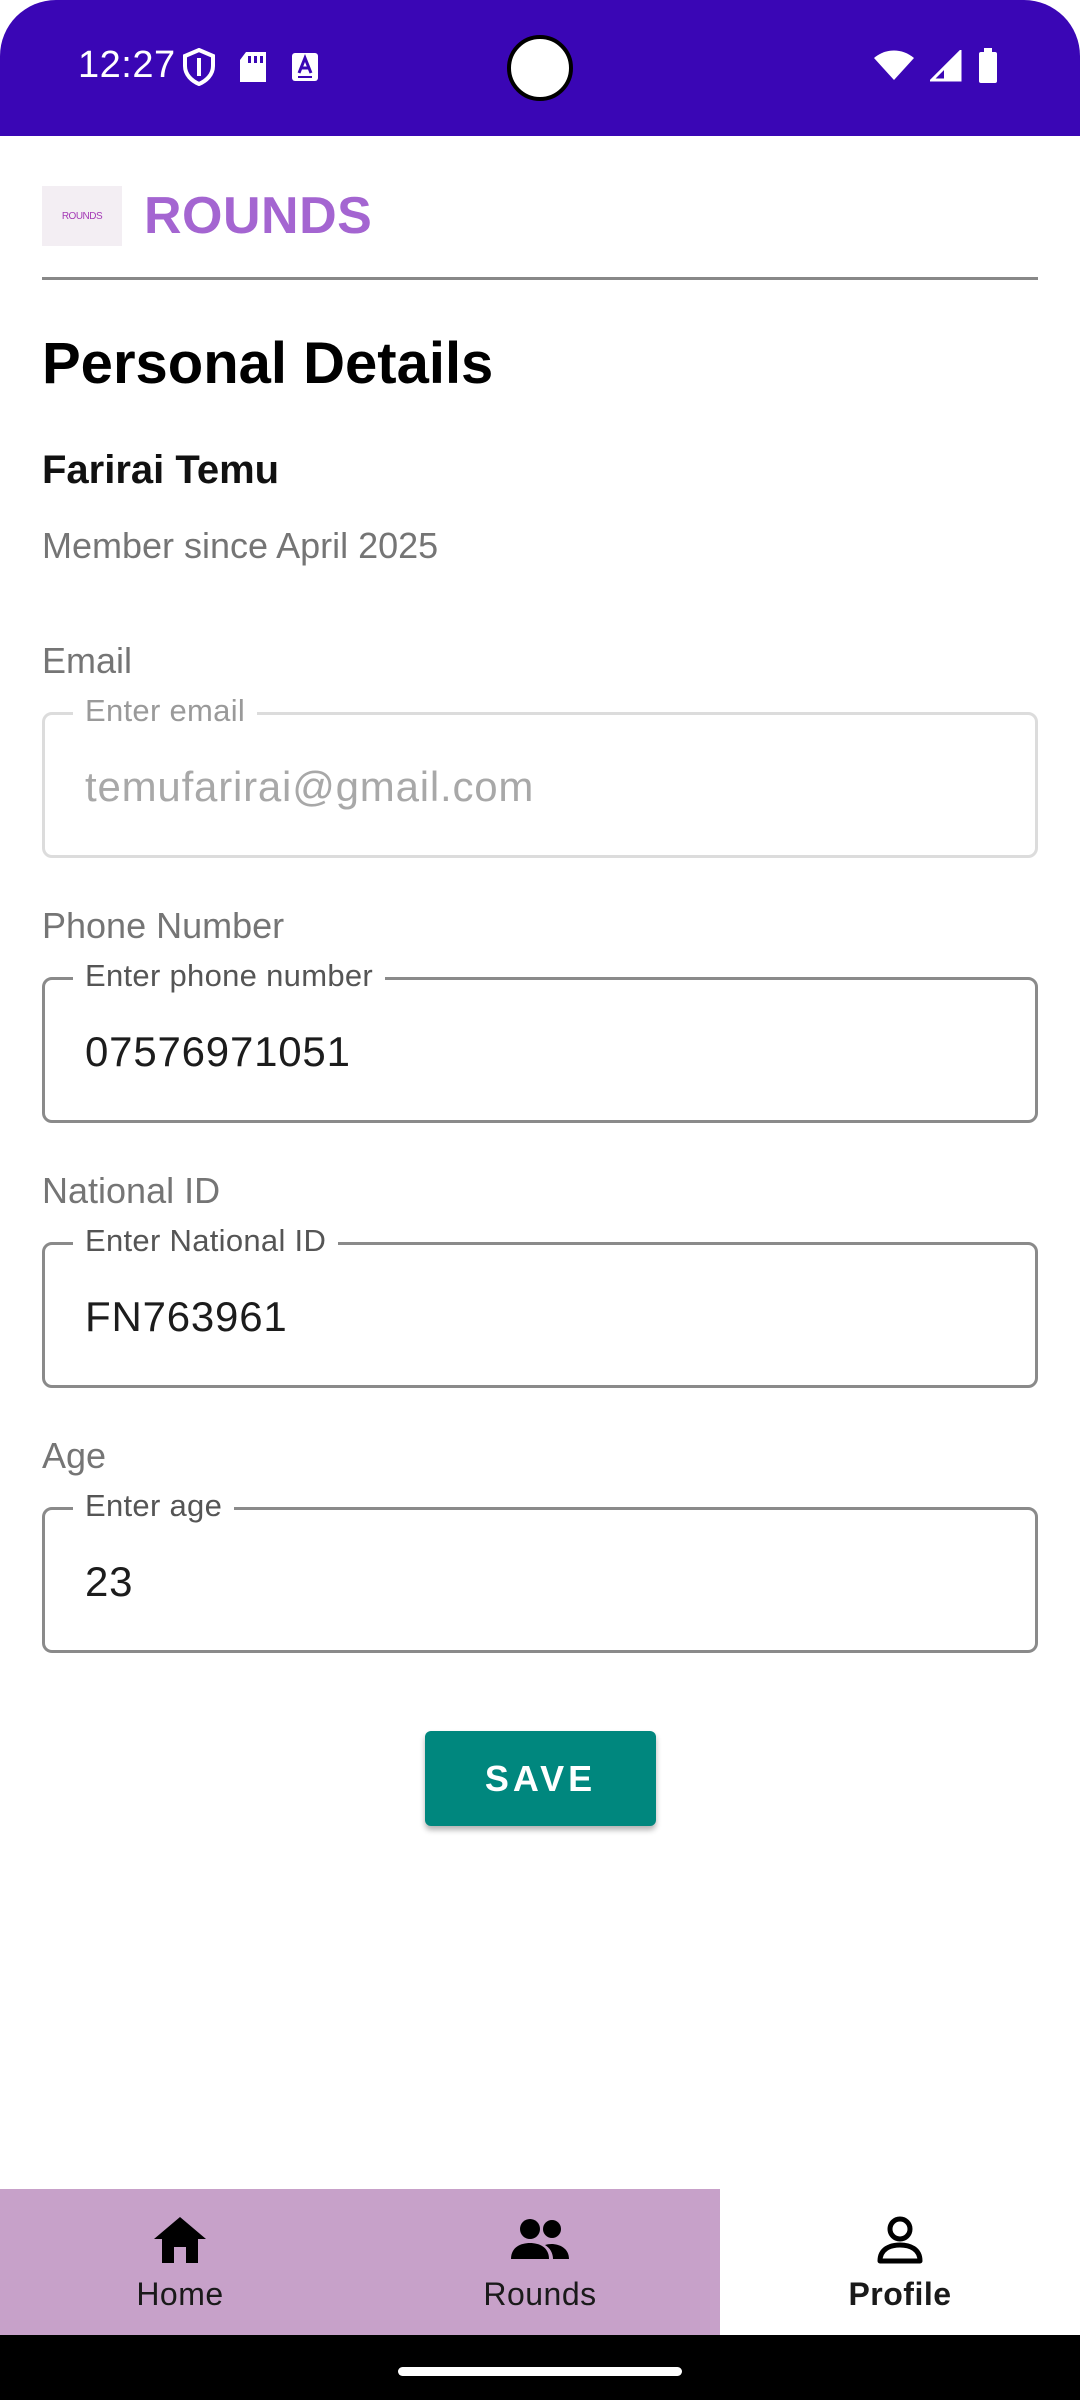 The height and width of the screenshot is (2400, 1080). Describe the element at coordinates (540, 2242) in the screenshot. I see `group-icon` at that location.